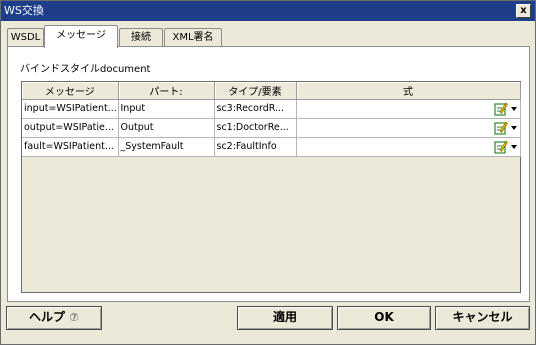 The image size is (536, 345). Describe the element at coordinates (70, 91) in the screenshot. I see `column-header-message: メッセージ` at that location.